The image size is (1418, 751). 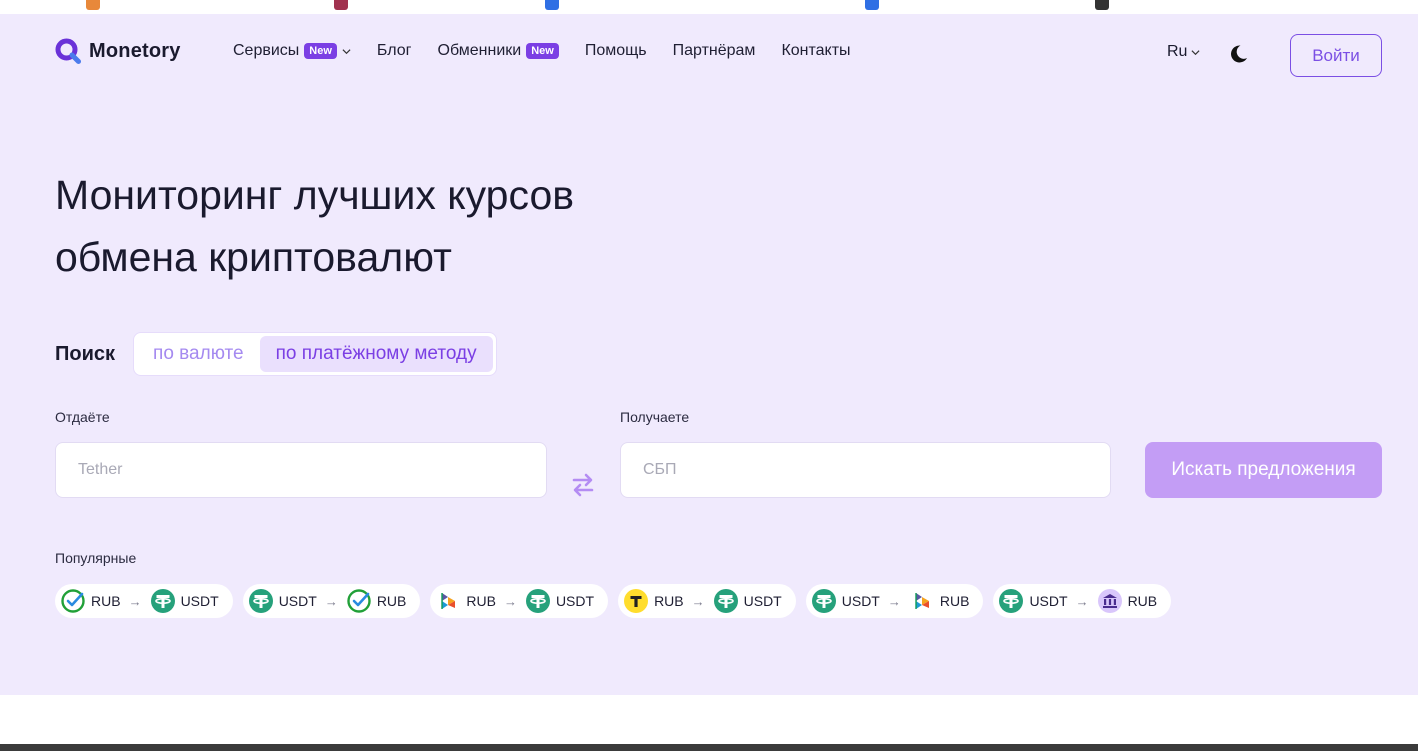 I want to click on login-button: Войти, so click(x=1336, y=55).